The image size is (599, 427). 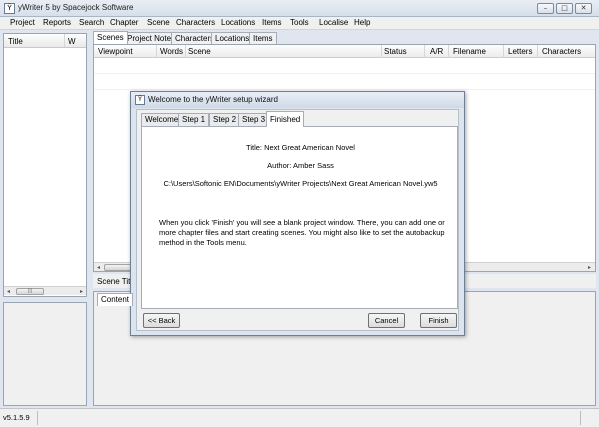 I want to click on tab-items: Items, so click(x=263, y=38).